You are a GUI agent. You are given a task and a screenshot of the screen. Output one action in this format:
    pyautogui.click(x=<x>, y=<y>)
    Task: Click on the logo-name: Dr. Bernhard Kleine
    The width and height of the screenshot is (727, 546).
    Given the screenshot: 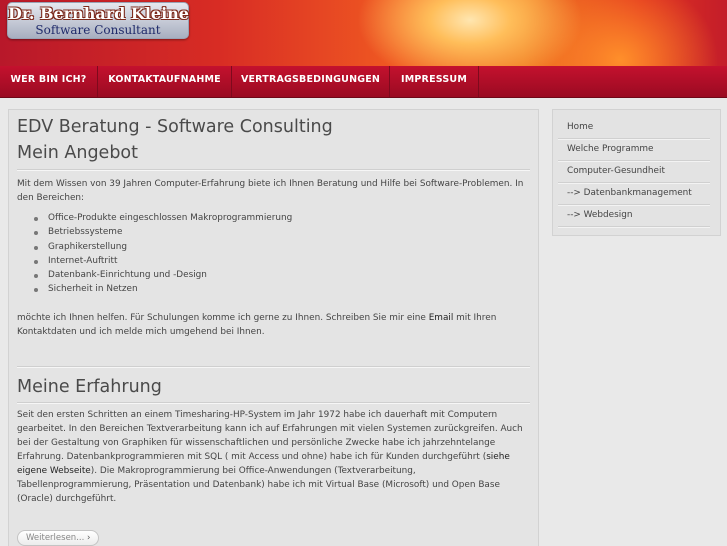 What is the action you would take?
    pyautogui.click(x=98, y=13)
    